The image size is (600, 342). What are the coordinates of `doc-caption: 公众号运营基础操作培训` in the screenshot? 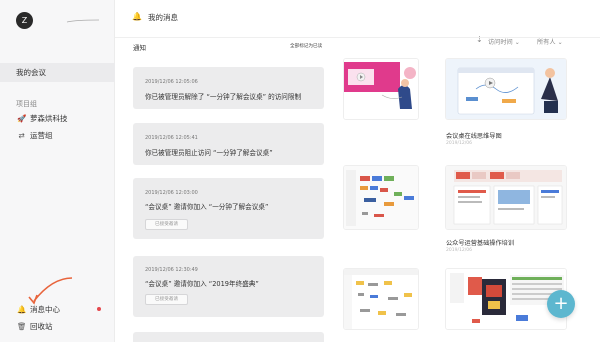 It's located at (480, 243).